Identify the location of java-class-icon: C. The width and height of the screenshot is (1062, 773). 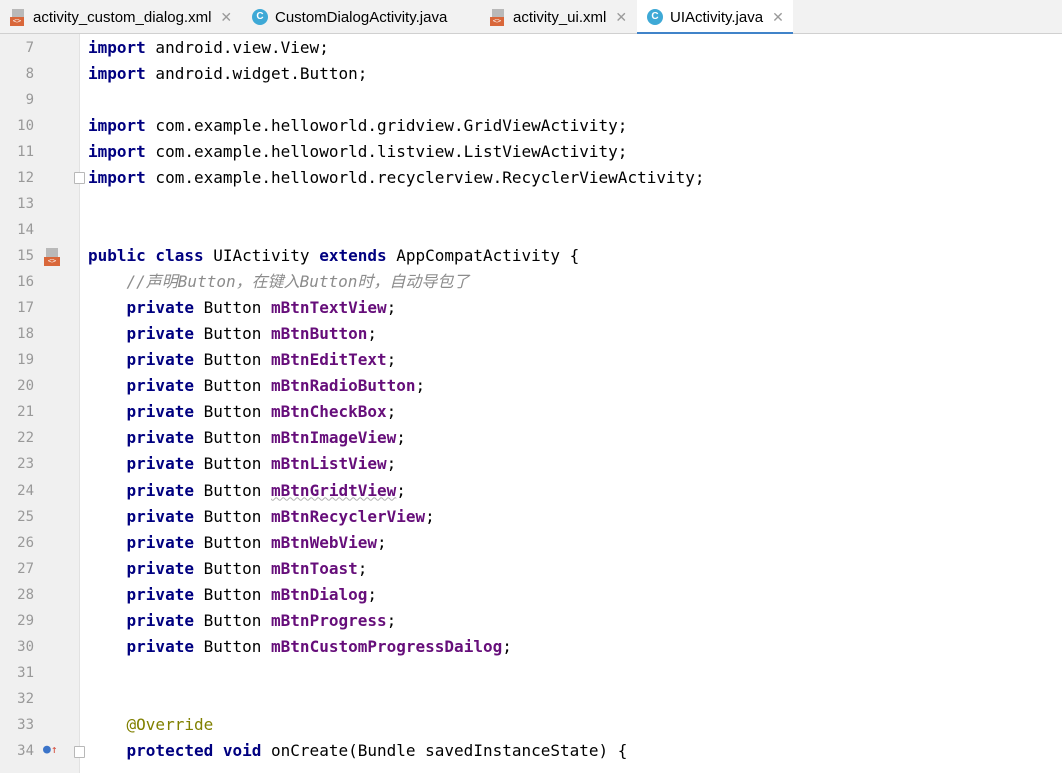
(260, 17).